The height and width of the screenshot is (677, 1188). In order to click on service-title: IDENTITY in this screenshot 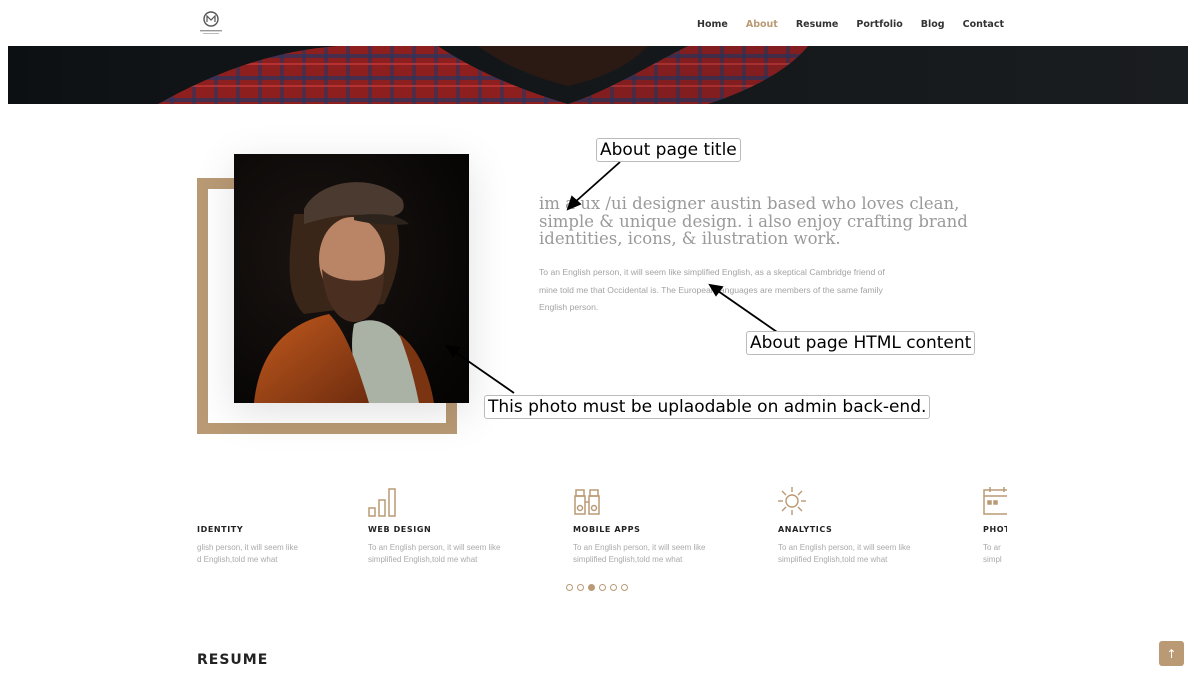, I will do `click(220, 529)`.